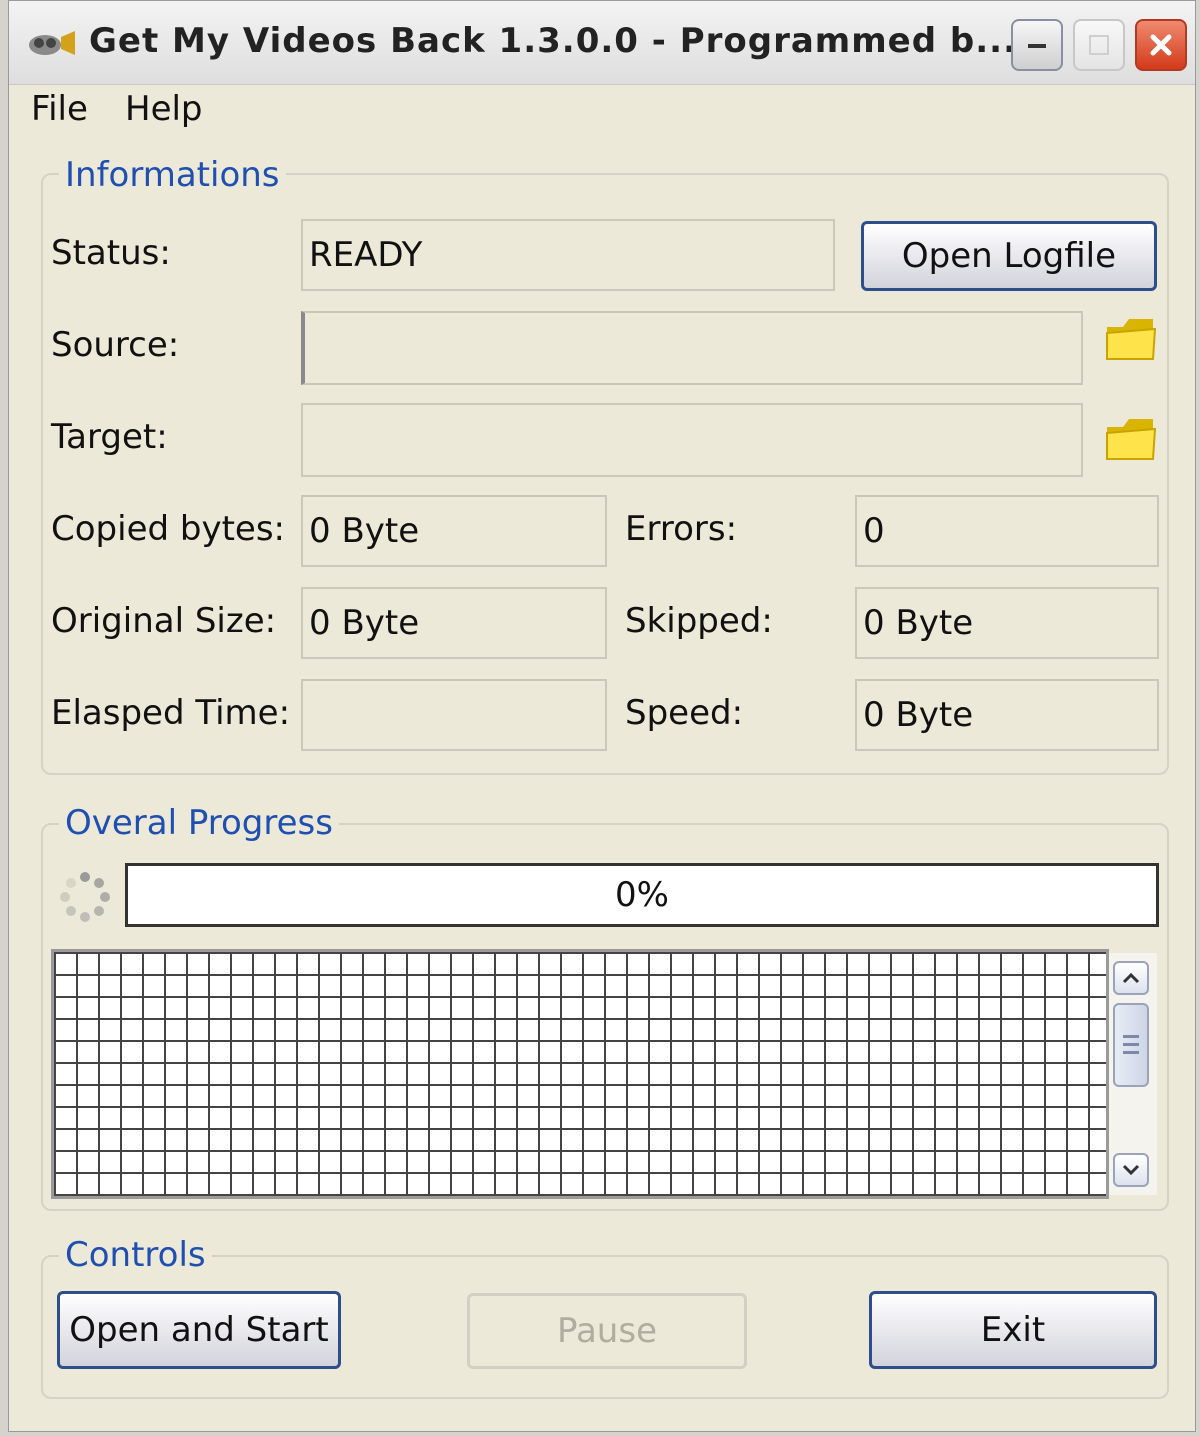 This screenshot has height=1436, width=1200. What do you see at coordinates (602, 110) in the screenshot?
I see `menu-bar: File Help` at bounding box center [602, 110].